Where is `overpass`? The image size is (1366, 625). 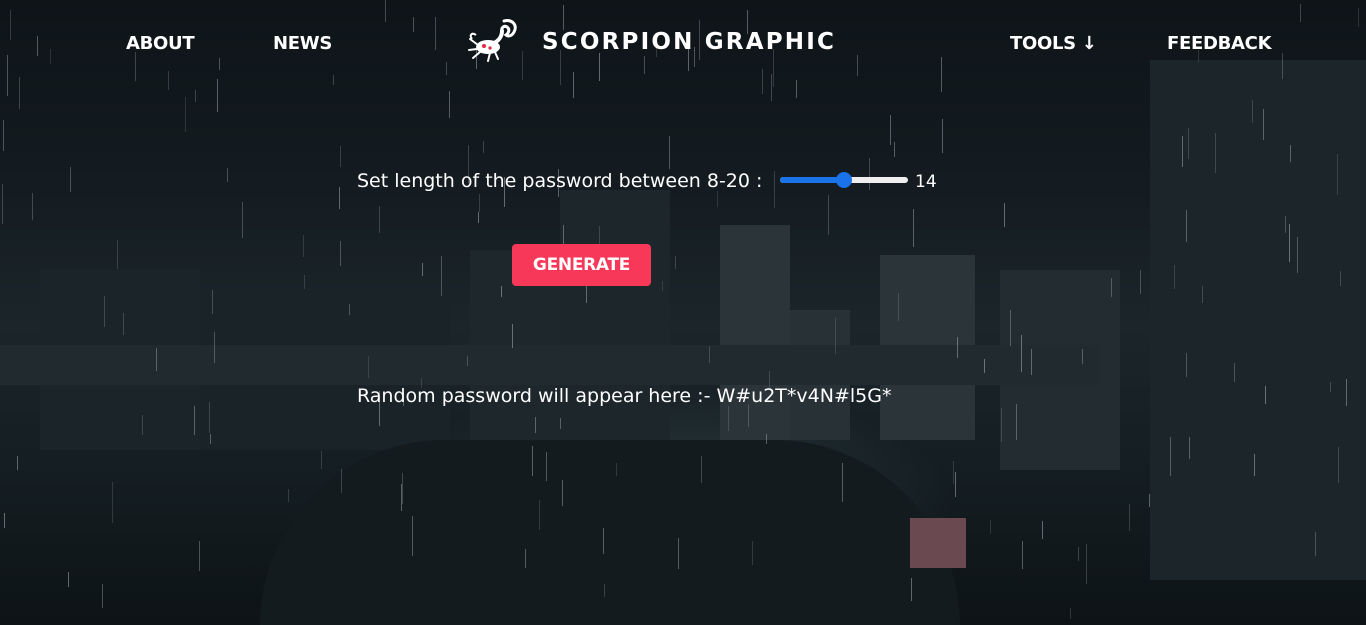 overpass is located at coordinates (550, 365).